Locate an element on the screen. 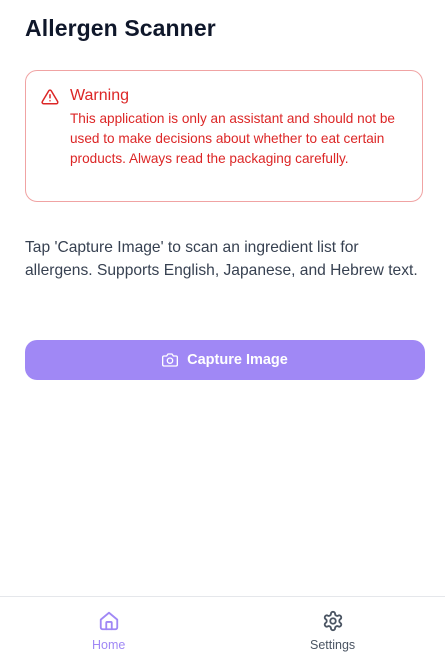 The width and height of the screenshot is (445, 662). alert-triangle-icon is located at coordinates (50, 97).